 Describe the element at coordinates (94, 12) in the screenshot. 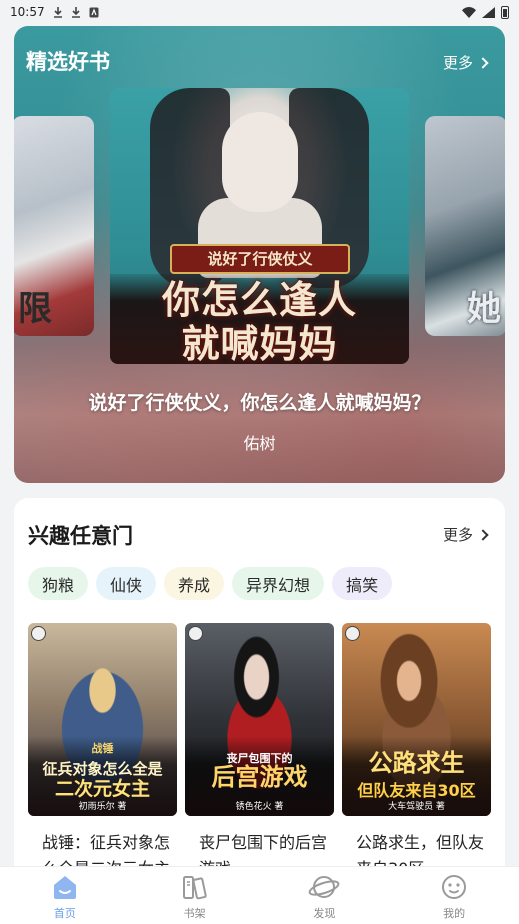

I see `notification-a-icon` at that location.